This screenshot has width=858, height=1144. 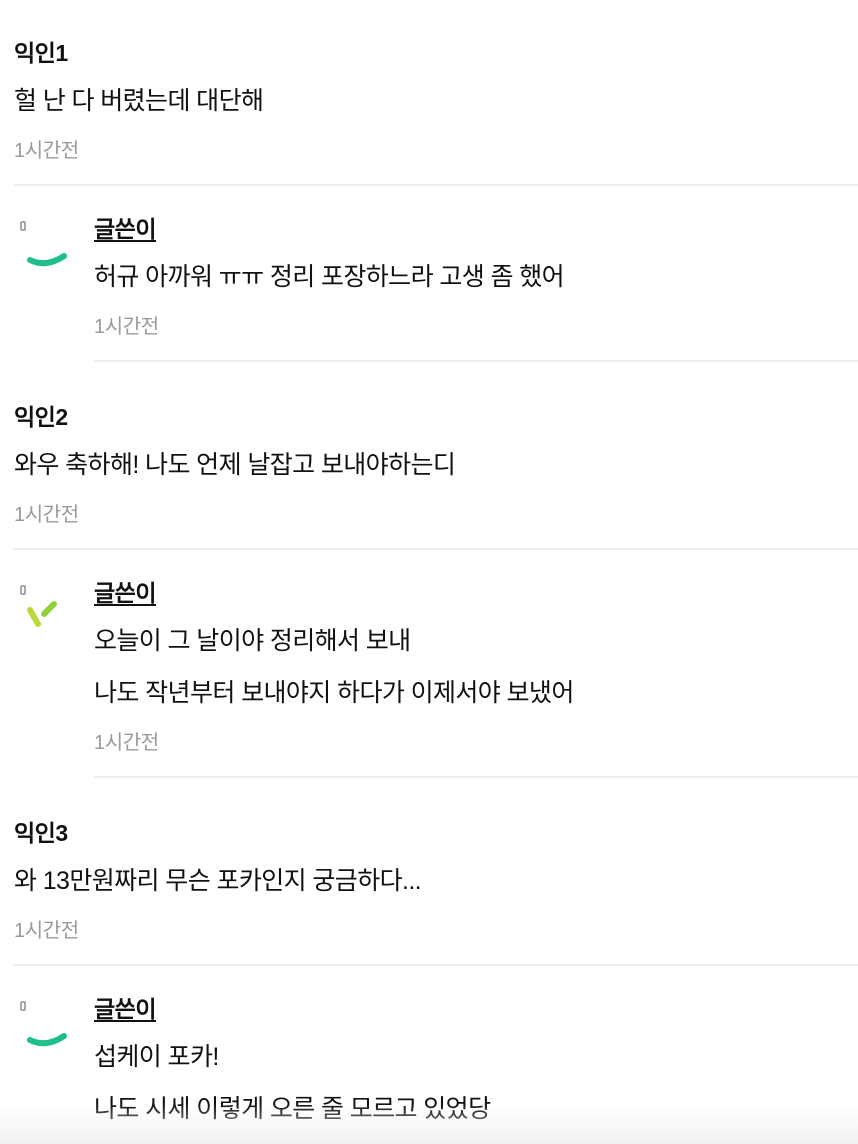 I want to click on reply-text: 섭케이 포카!, so click(x=156, y=1057).